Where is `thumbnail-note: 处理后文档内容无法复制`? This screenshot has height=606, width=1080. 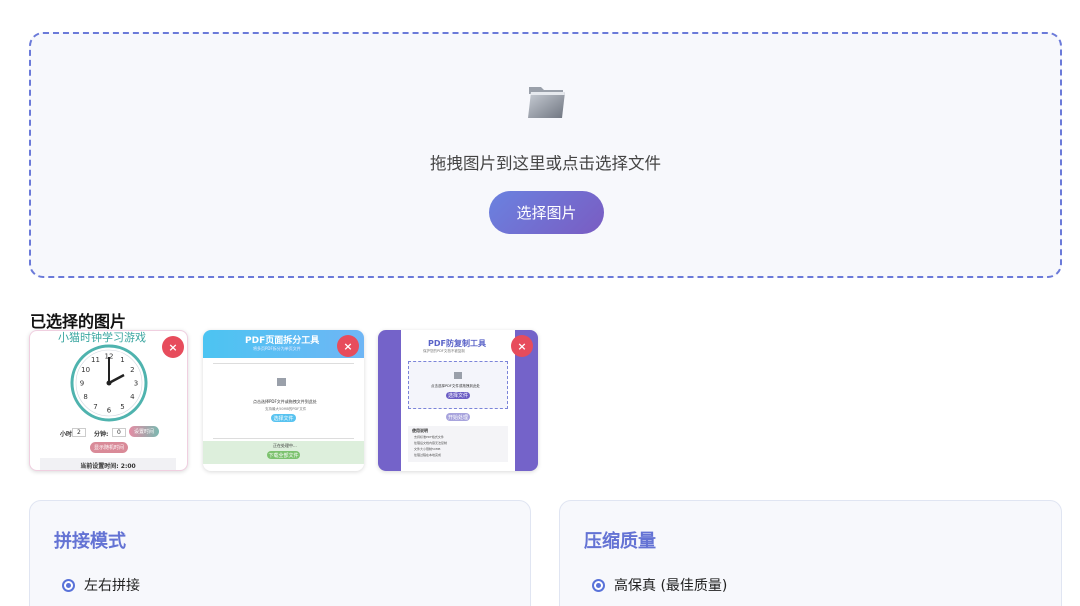
thumbnail-note: 处理后文档内容无法复制 is located at coordinates (431, 443).